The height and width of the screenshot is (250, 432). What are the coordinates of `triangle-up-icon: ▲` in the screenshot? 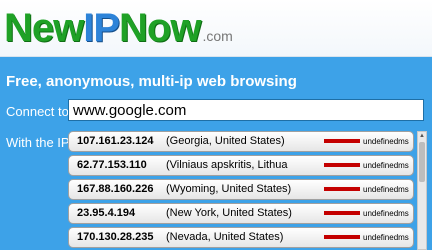 It's located at (422, 136).